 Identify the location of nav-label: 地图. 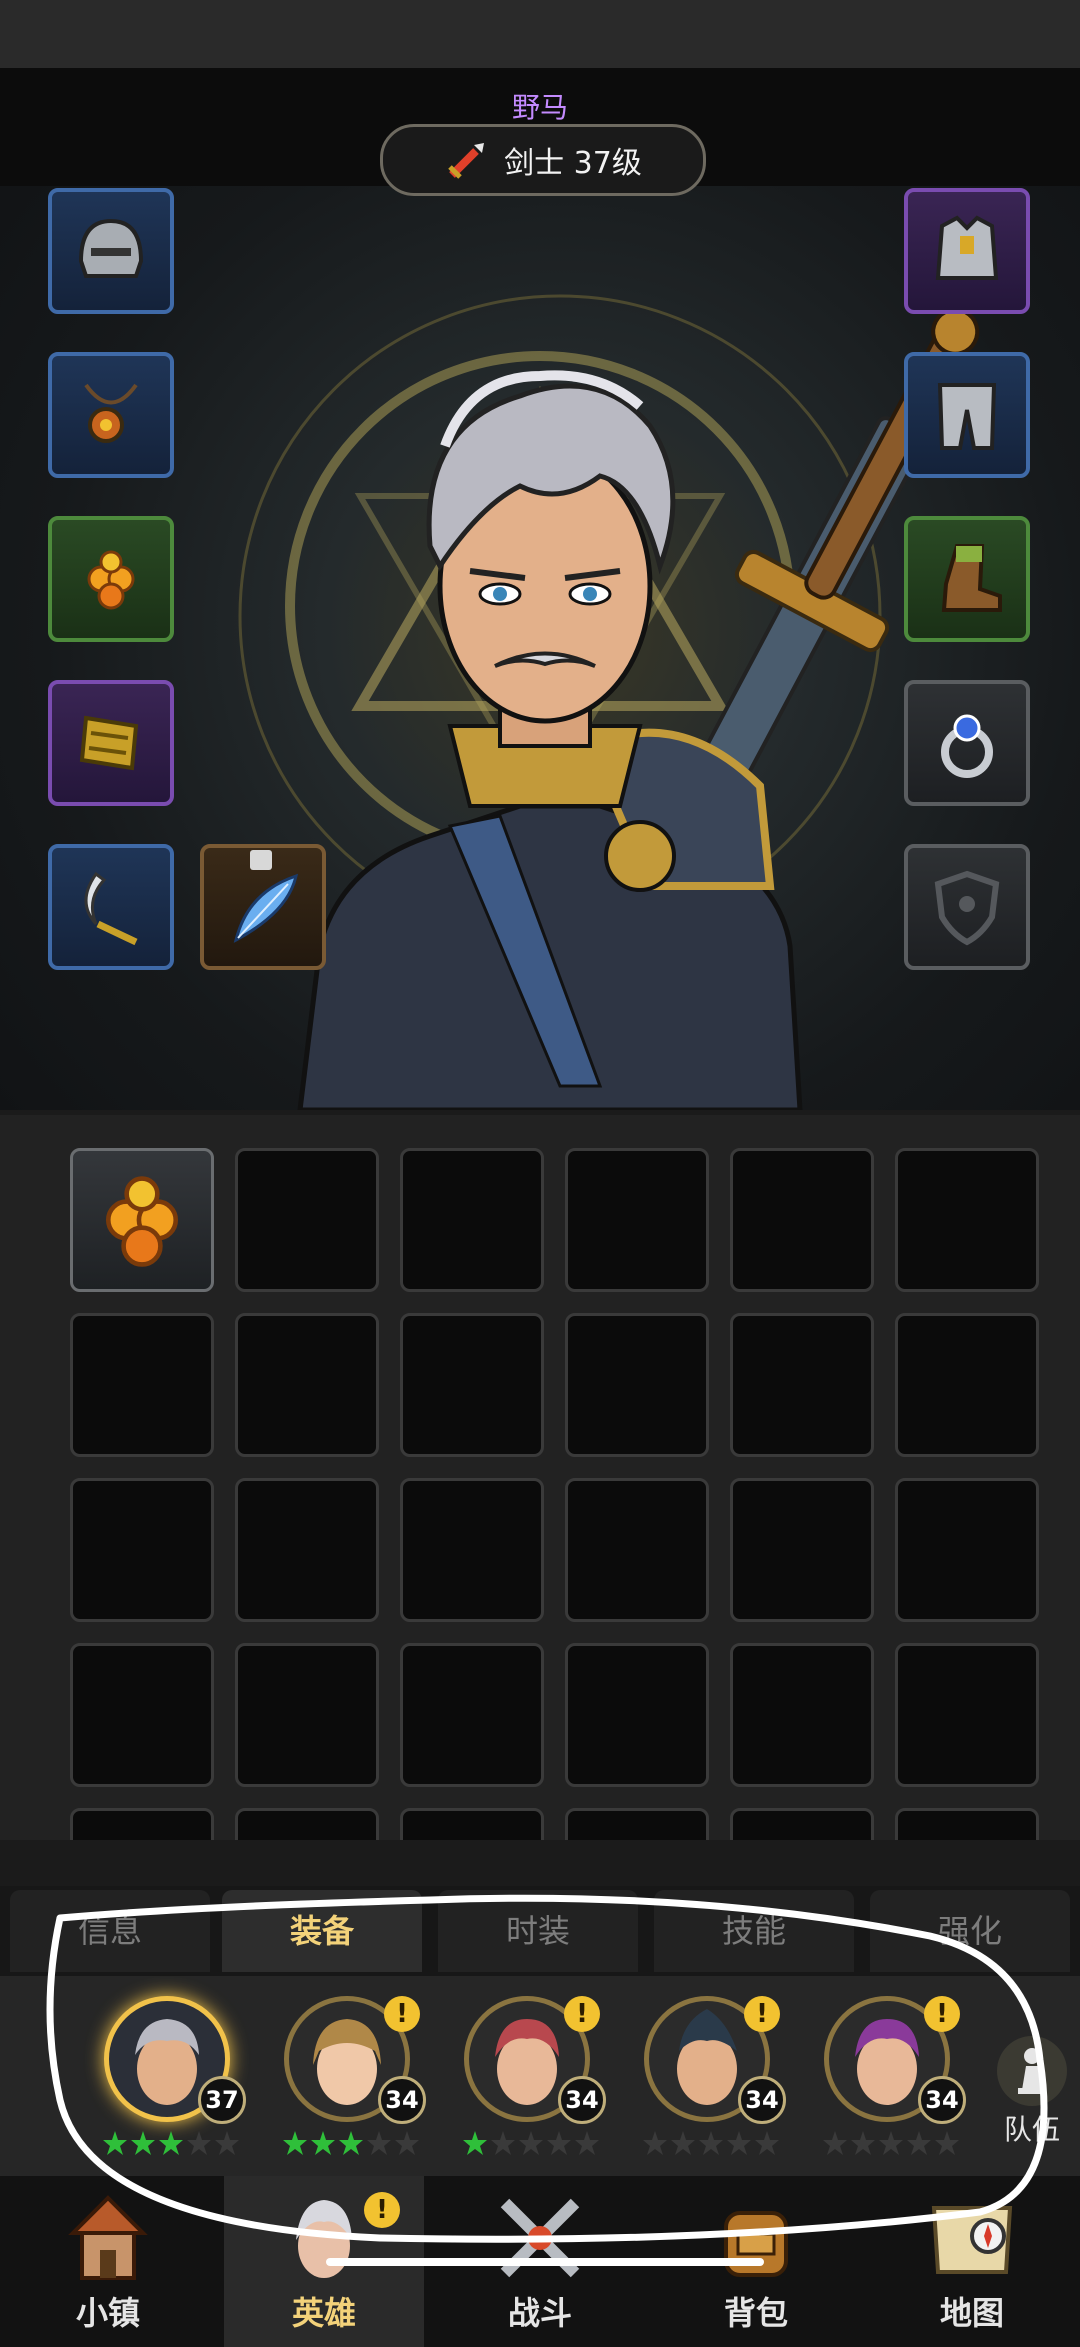
(971, 2313).